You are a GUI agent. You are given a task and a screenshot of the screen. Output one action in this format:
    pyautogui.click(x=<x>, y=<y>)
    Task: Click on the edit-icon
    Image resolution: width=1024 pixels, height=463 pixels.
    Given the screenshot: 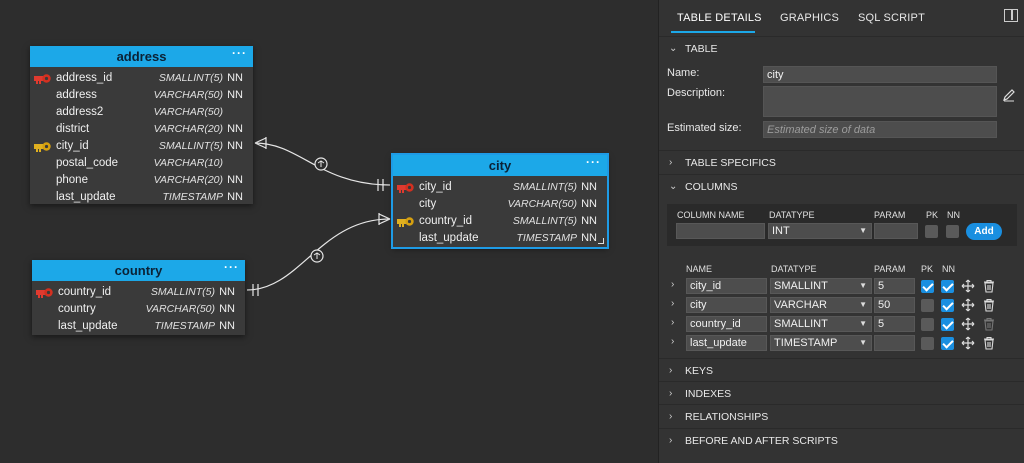 What is the action you would take?
    pyautogui.click(x=1009, y=95)
    